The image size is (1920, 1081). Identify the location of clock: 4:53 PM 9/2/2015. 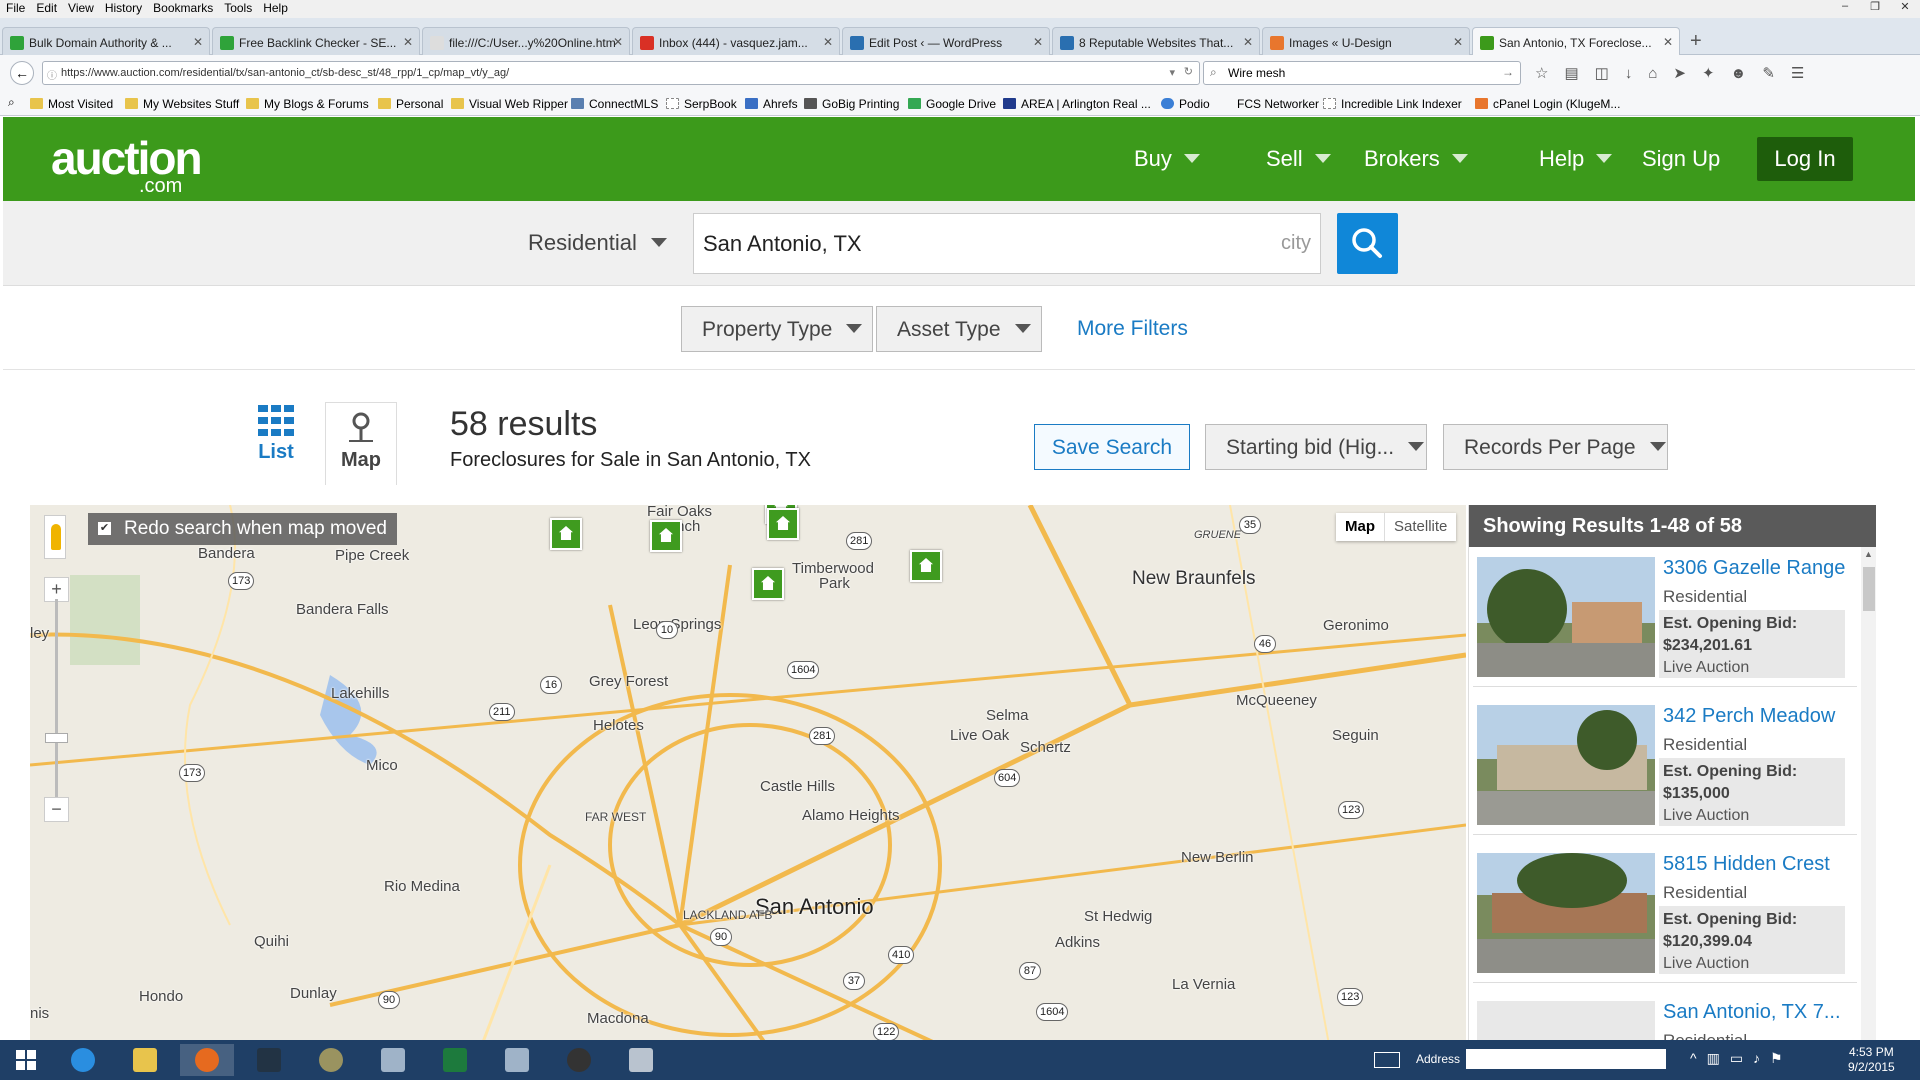
(1871, 1060).